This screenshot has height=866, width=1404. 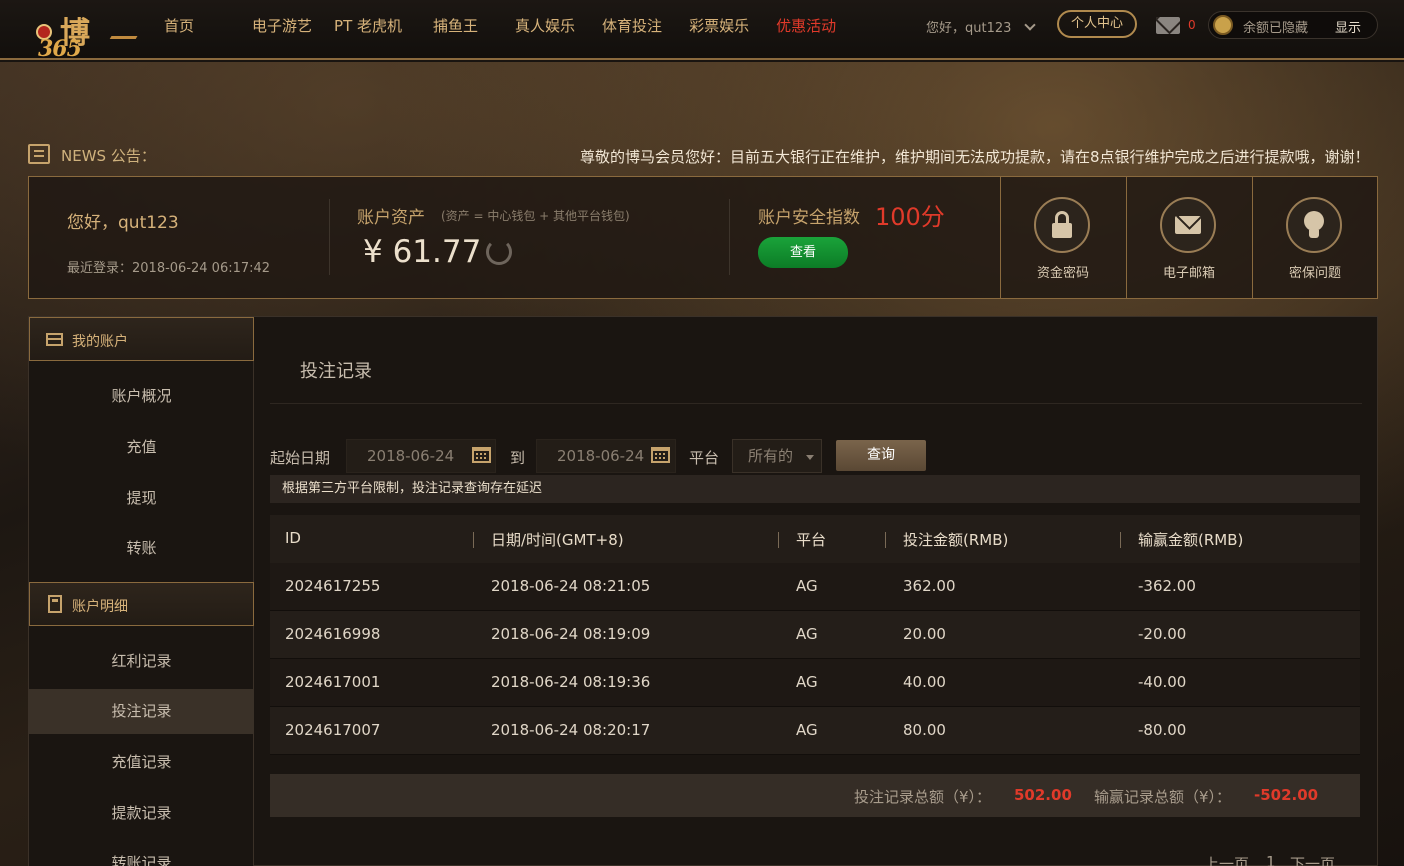 What do you see at coordinates (1167, 586) in the screenshot?
I see `cell-win-loss: -362.00` at bounding box center [1167, 586].